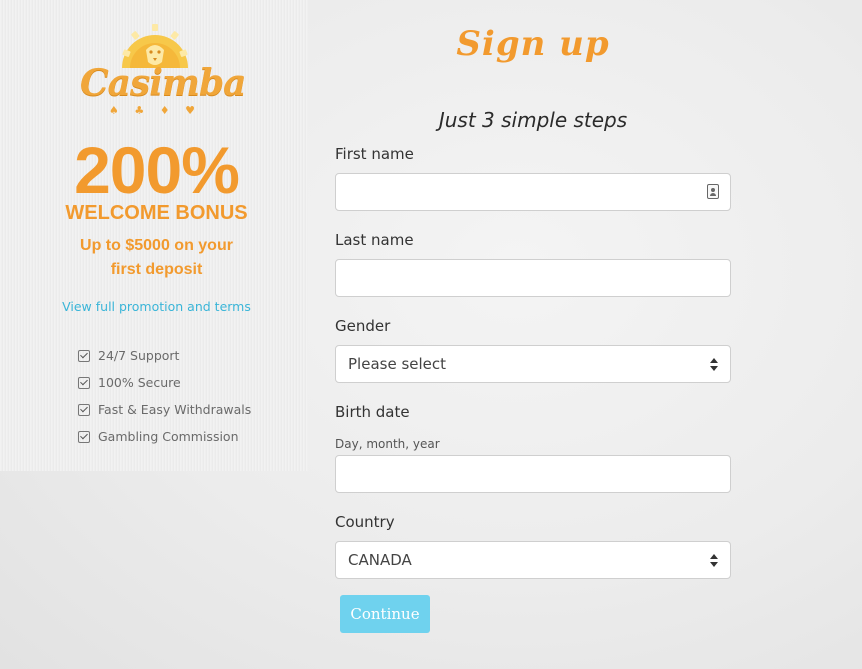  Describe the element at coordinates (533, 192) in the screenshot. I see `first-name-input` at that location.